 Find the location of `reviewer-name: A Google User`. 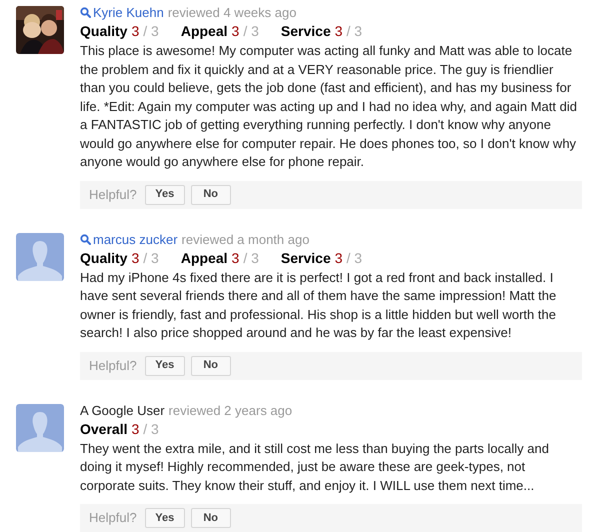

reviewer-name: A Google User is located at coordinates (122, 411).